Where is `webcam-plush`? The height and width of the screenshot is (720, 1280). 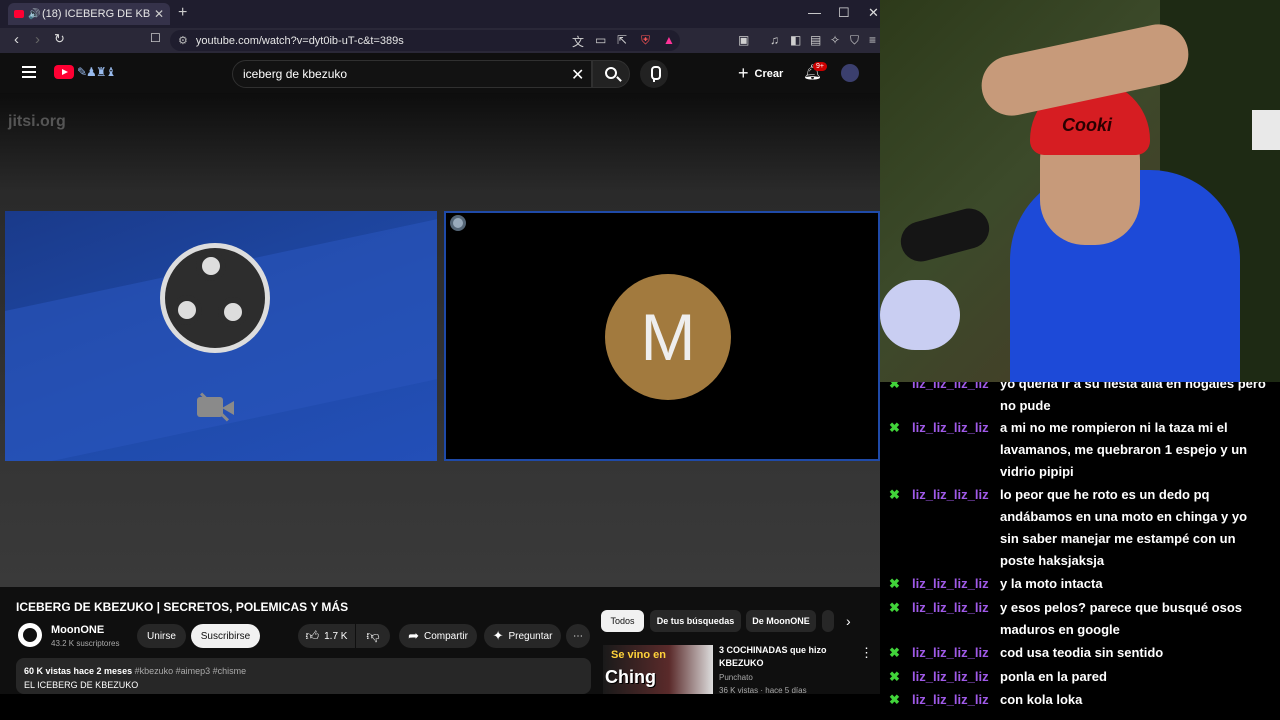
webcam-plush is located at coordinates (920, 315).